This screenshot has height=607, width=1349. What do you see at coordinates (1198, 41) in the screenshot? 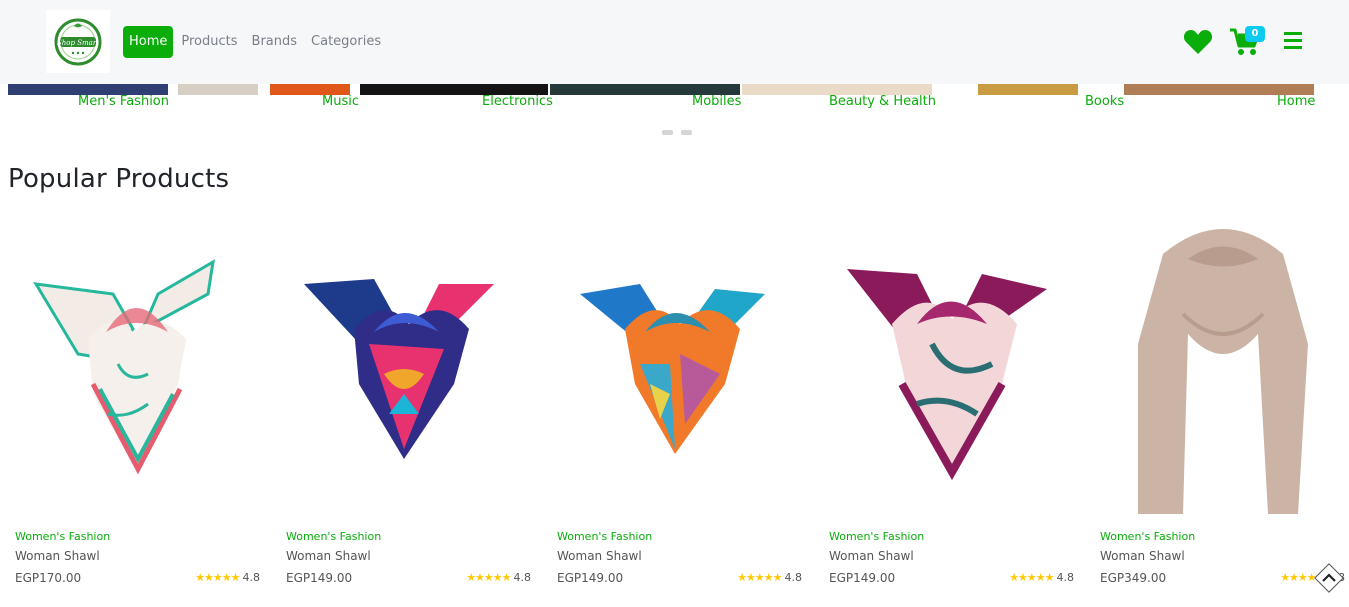
I see `heart-icon` at bounding box center [1198, 41].